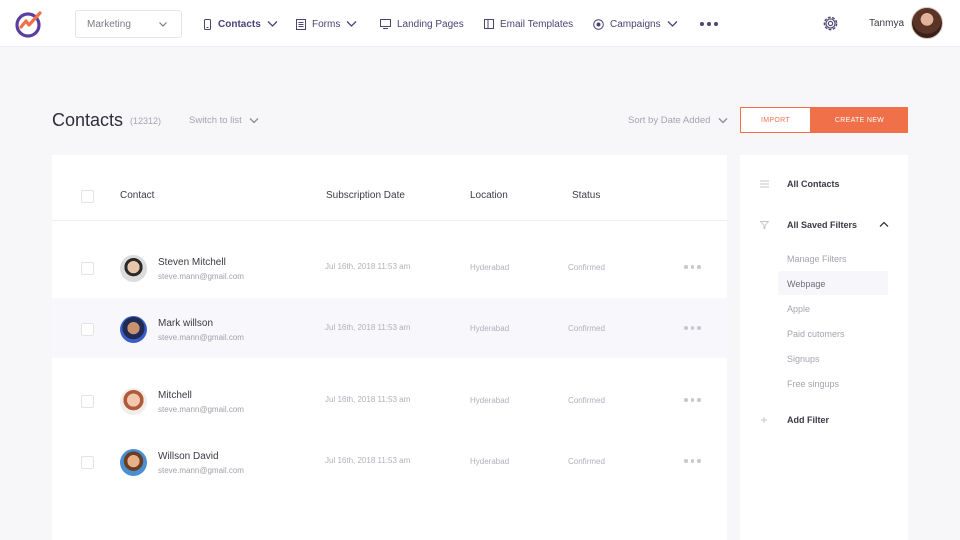 The height and width of the screenshot is (540, 960). I want to click on column-header-status: Status, so click(586, 195).